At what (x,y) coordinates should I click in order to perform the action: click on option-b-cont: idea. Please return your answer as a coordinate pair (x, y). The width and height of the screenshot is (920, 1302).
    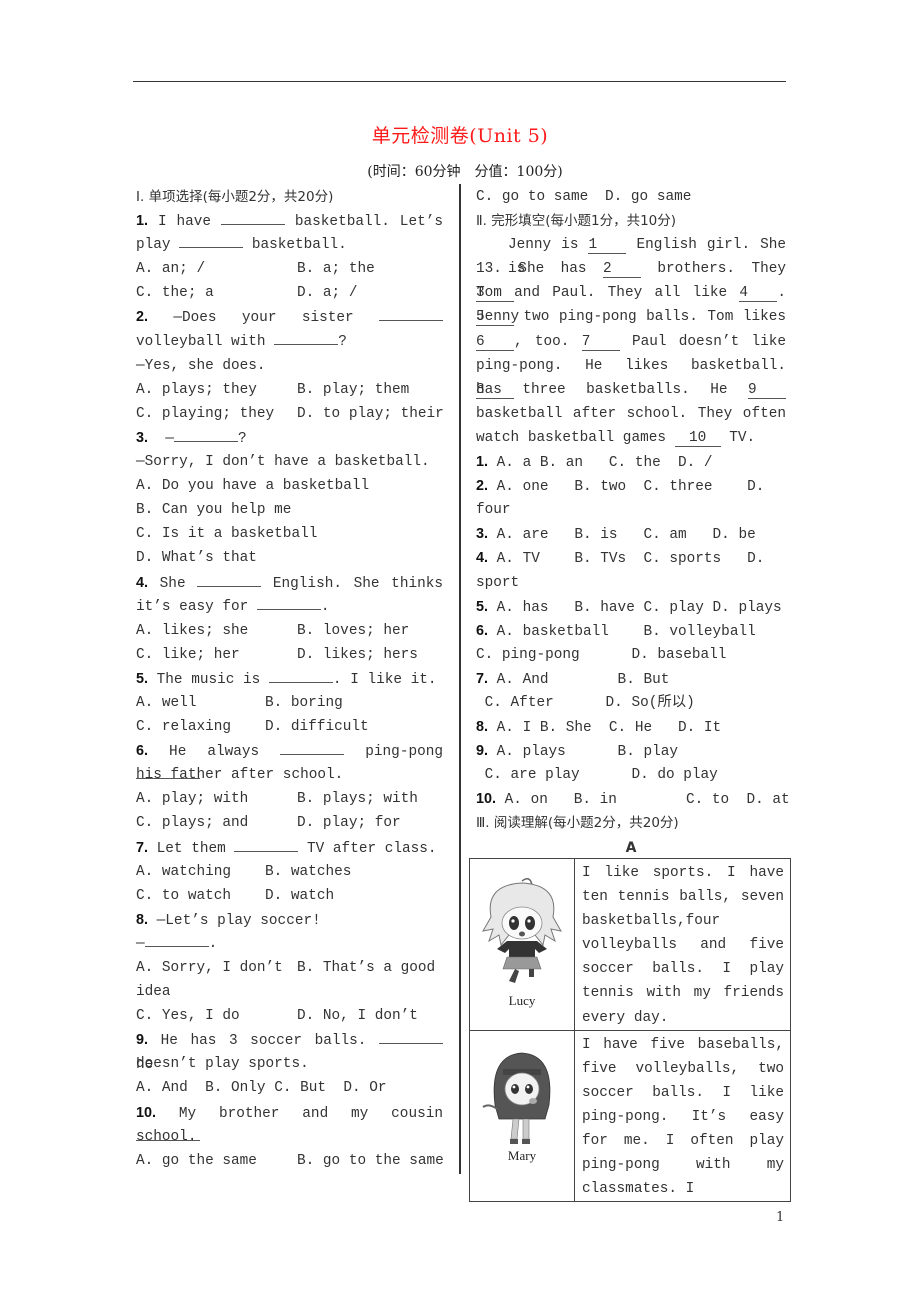
    Looking at the image, I should click on (153, 992).